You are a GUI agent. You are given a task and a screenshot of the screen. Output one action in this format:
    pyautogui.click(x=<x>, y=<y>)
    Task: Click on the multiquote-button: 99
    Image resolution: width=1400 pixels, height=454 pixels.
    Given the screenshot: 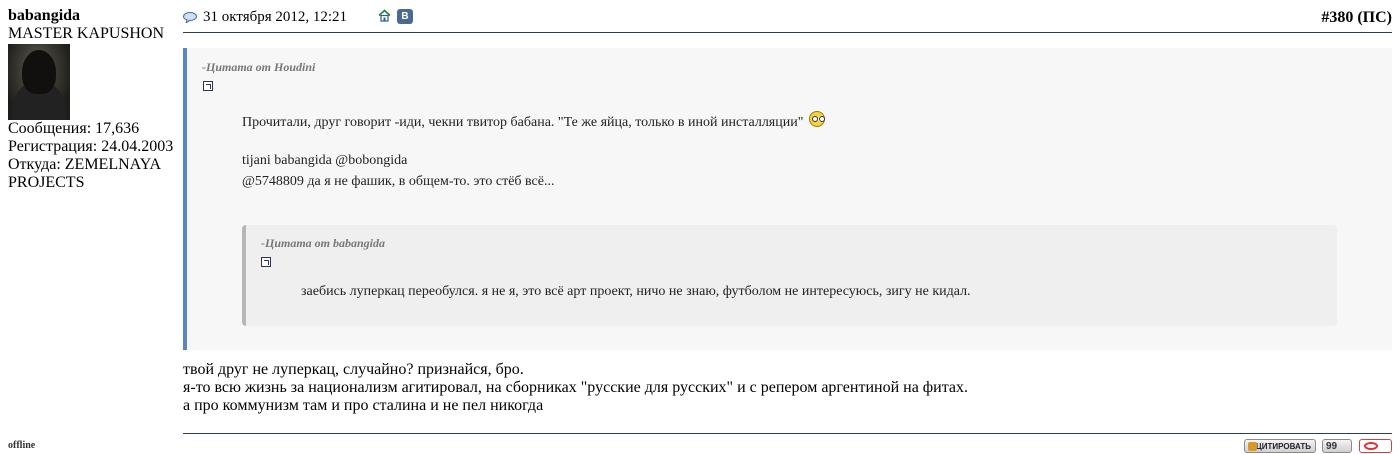 What is the action you would take?
    pyautogui.click(x=1337, y=446)
    